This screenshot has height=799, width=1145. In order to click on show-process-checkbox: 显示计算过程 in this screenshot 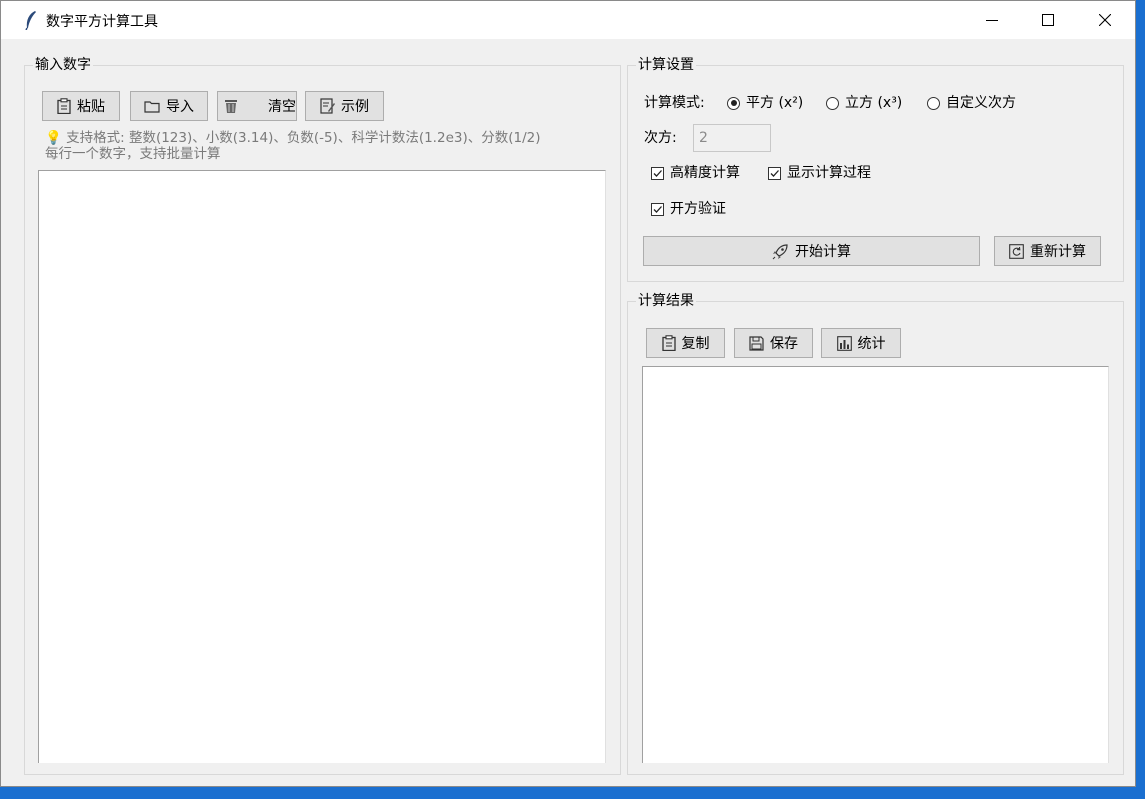, I will do `click(819, 173)`.